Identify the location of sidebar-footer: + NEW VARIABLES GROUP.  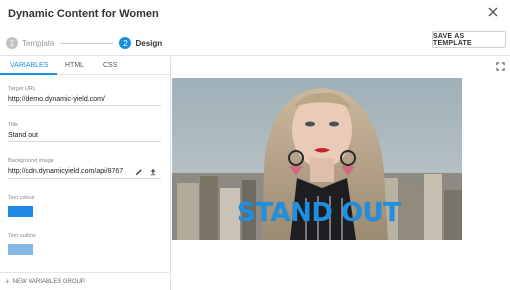
(85, 281).